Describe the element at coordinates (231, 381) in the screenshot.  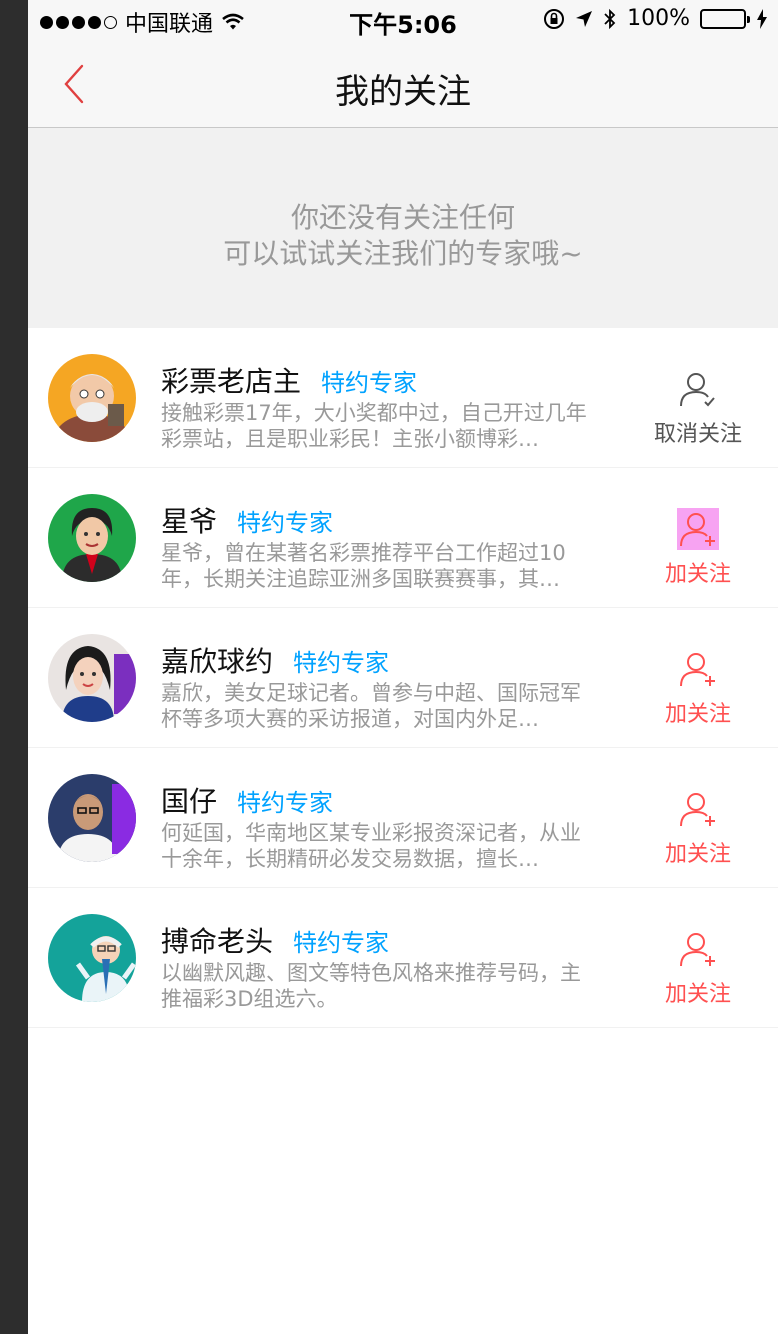
I see `expert-name: 彩票老店主` at that location.